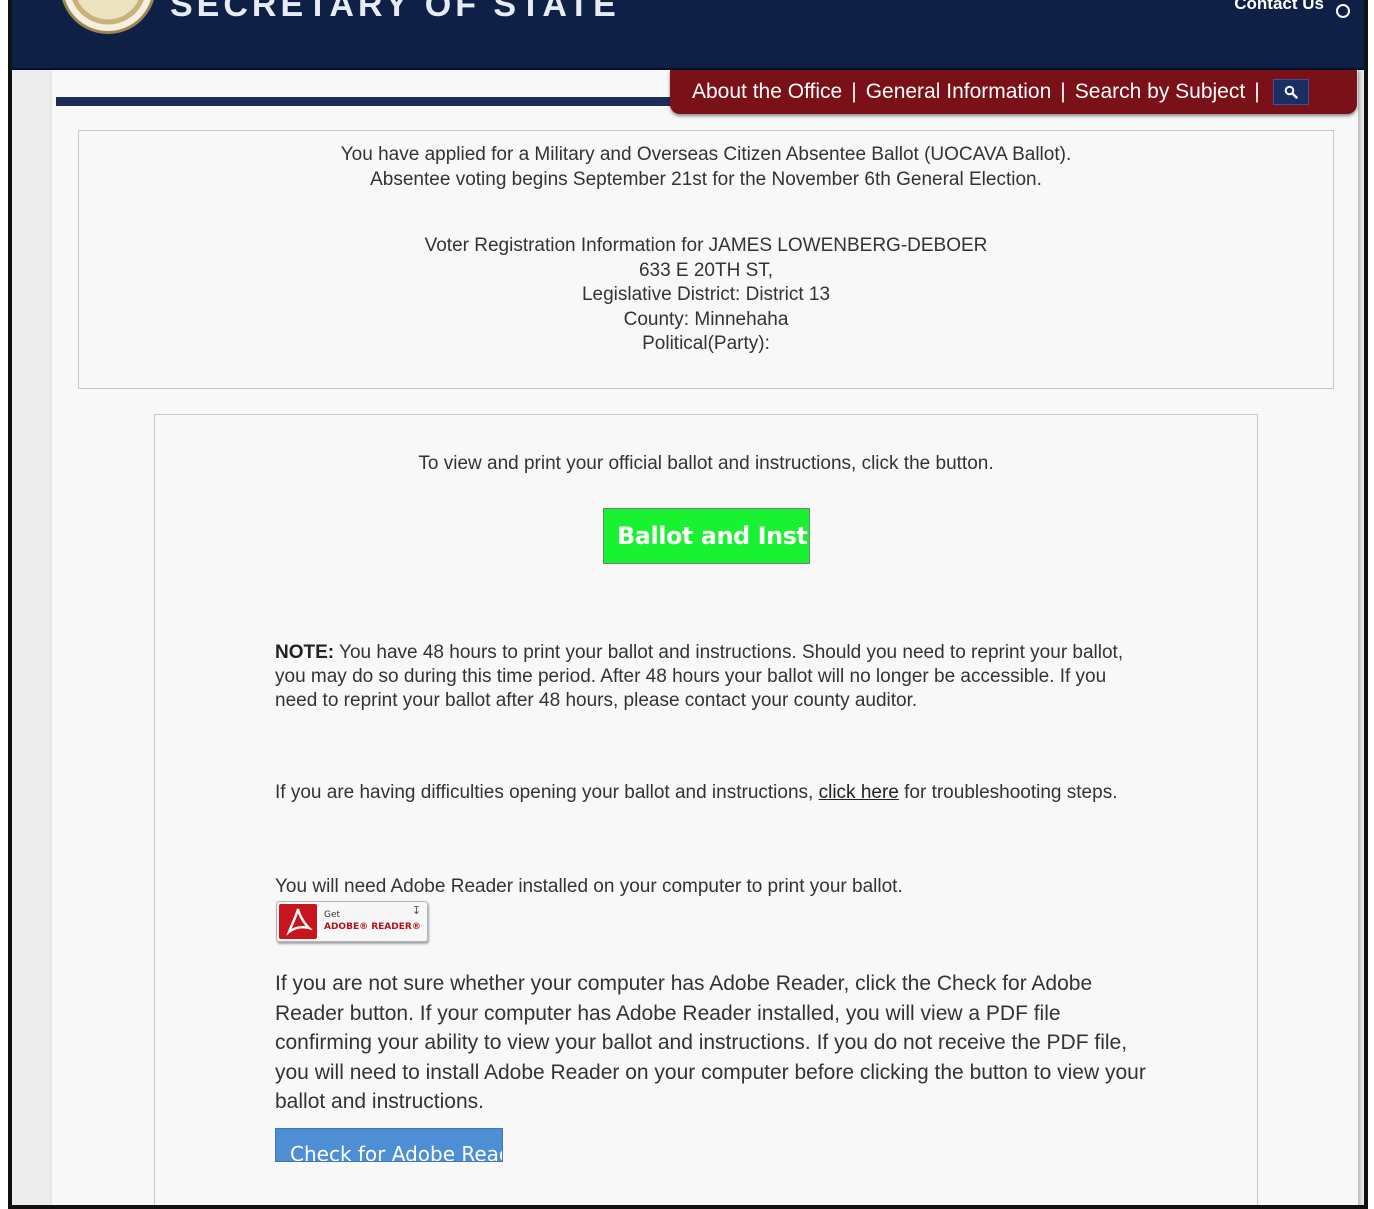  Describe the element at coordinates (332, 915) in the screenshot. I see `adobe-badge-get-text: Get` at that location.